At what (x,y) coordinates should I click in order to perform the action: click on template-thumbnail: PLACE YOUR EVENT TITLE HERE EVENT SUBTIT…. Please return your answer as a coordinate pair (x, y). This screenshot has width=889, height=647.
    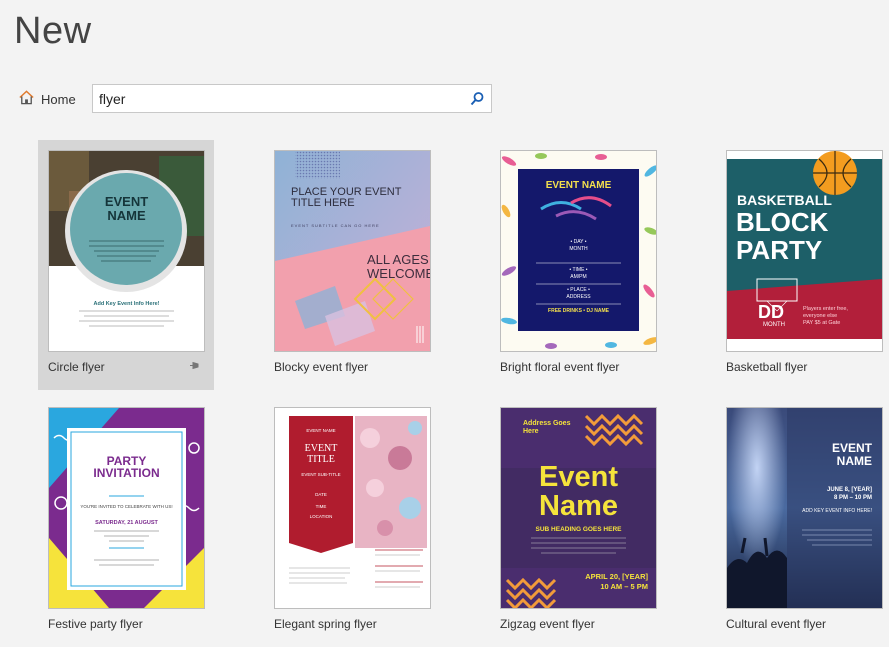
    Looking at the image, I should click on (352, 251).